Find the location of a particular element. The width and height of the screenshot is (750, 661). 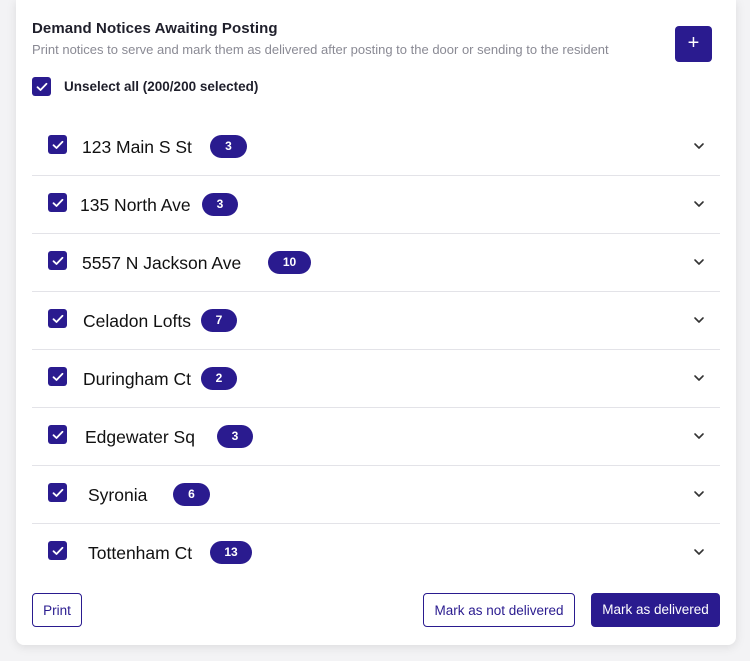

property-row: 5557 N Jackson Ave 10 is located at coordinates (376, 263).